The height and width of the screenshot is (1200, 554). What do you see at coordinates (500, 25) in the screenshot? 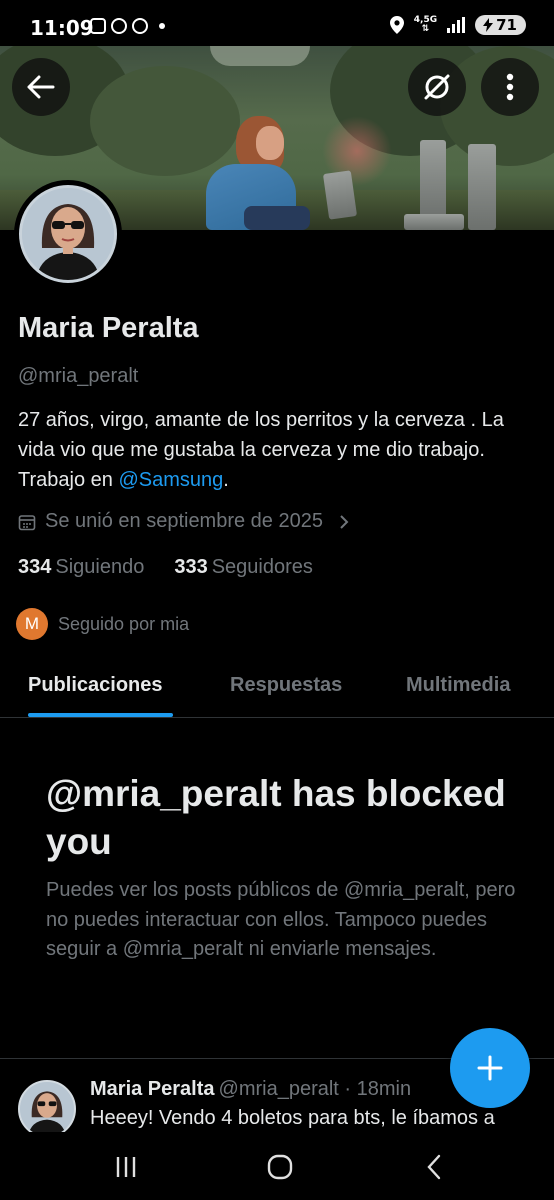
I see `battery-indicator: 71` at bounding box center [500, 25].